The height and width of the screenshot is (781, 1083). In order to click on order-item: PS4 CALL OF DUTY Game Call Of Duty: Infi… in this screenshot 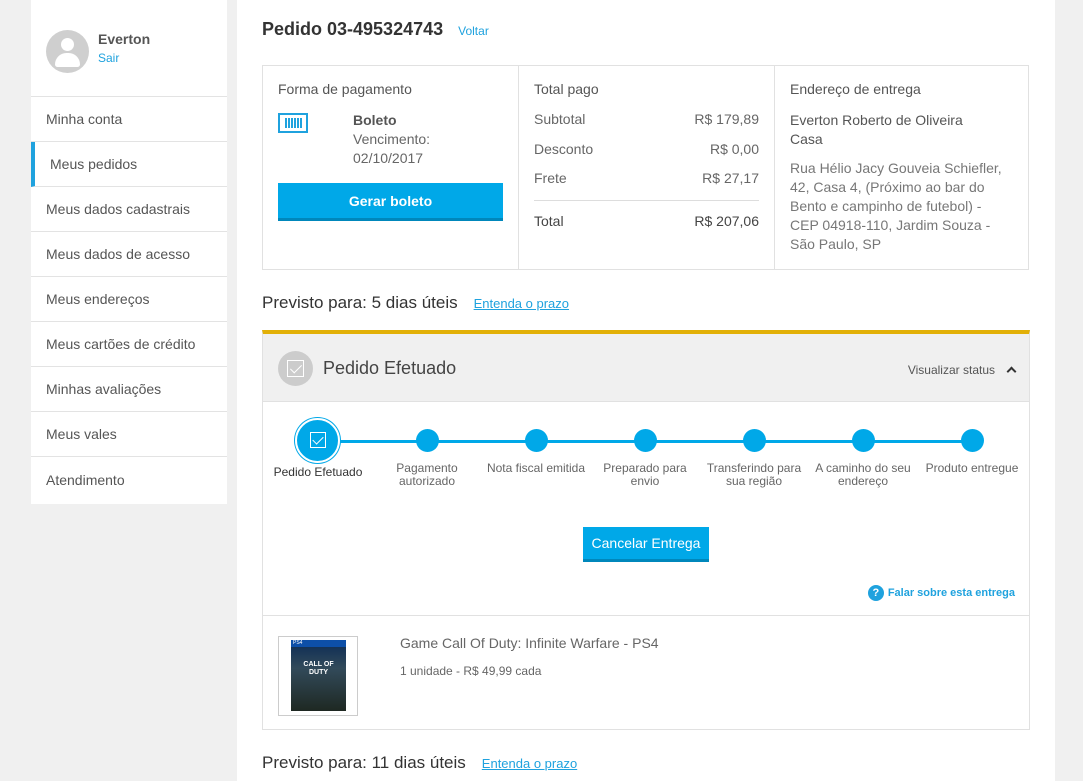, I will do `click(646, 672)`.